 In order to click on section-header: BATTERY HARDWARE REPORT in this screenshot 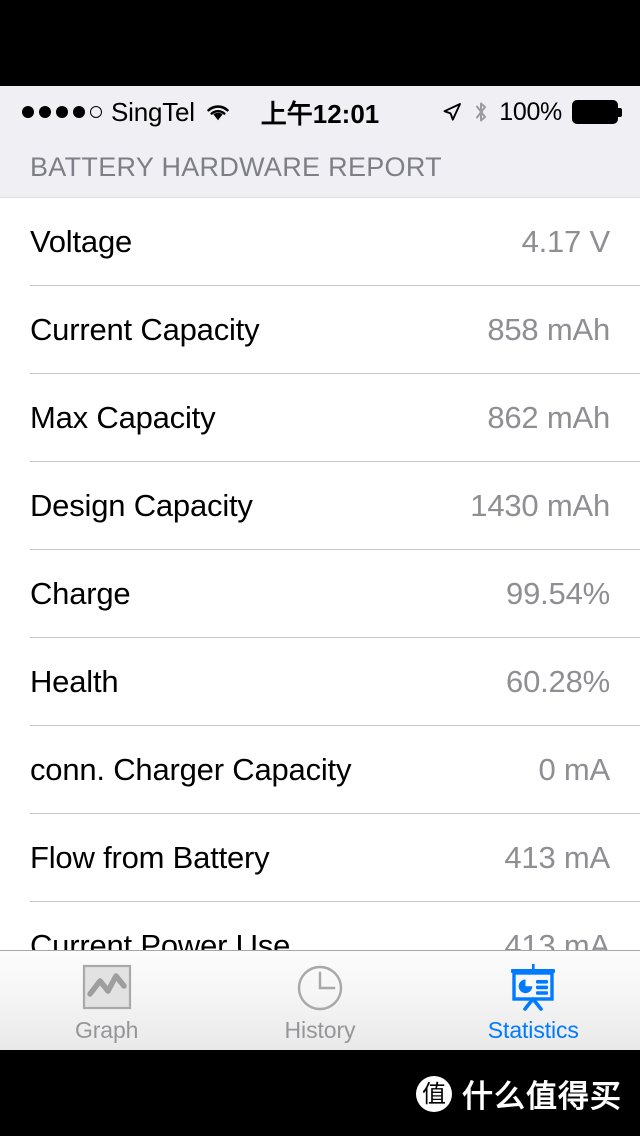, I will do `click(320, 168)`.